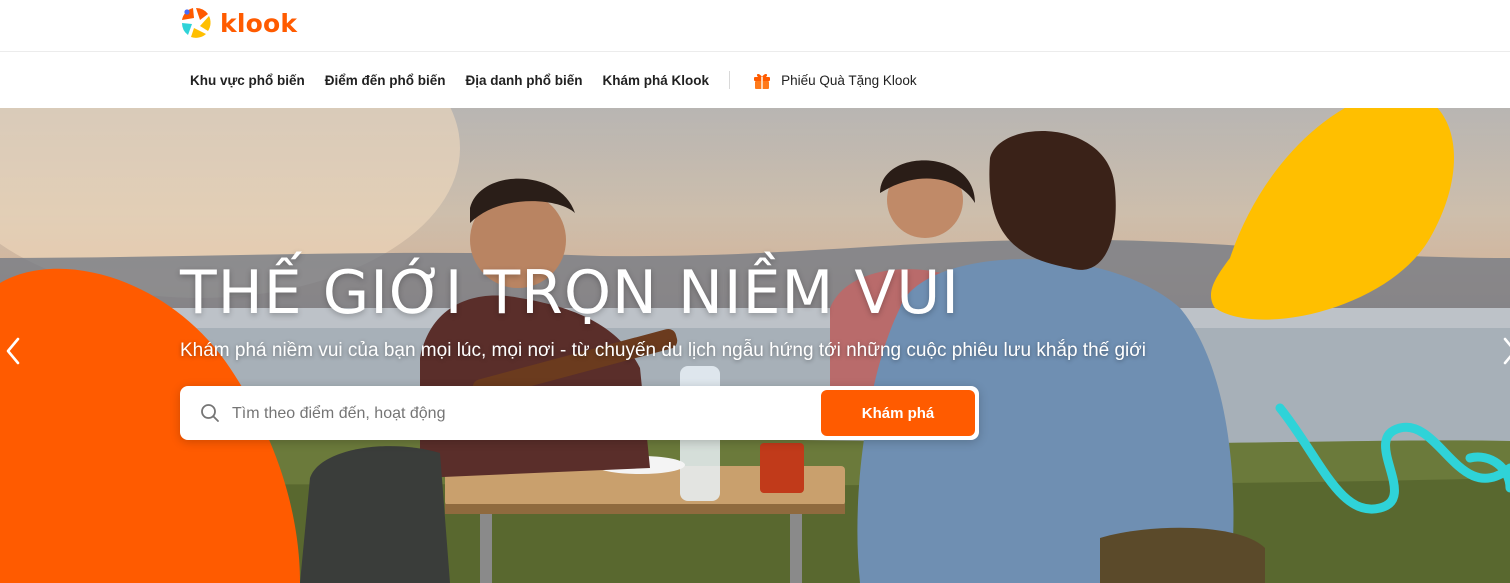  I want to click on klook-logo-icon, so click(196, 23).